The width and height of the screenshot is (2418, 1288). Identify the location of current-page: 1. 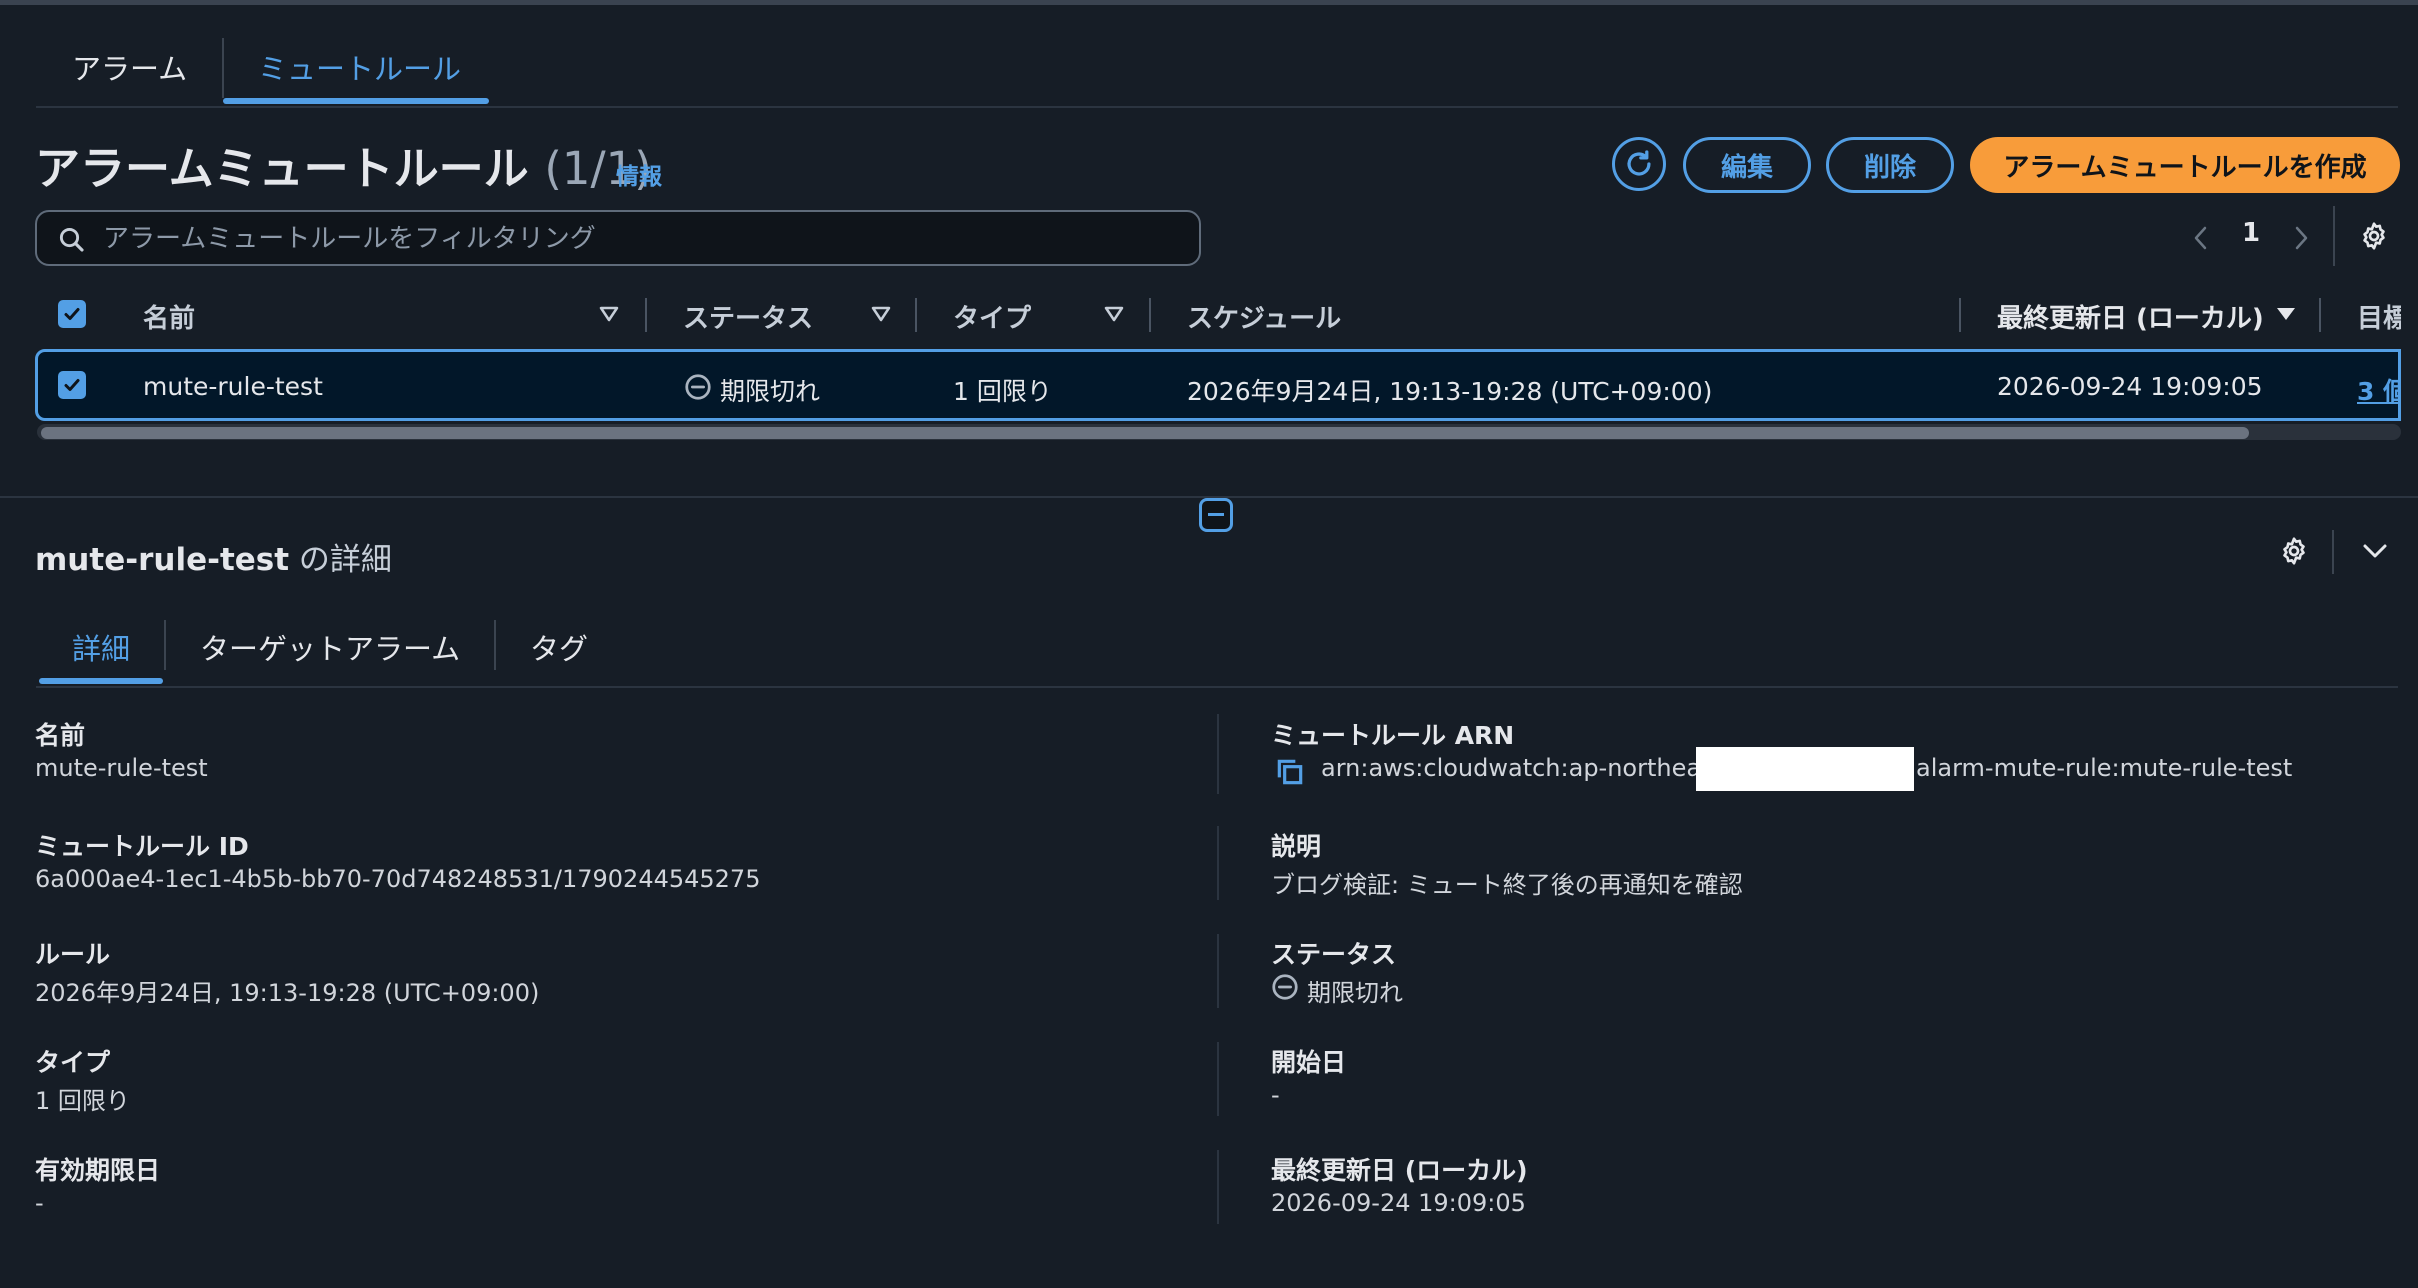
(2251, 233).